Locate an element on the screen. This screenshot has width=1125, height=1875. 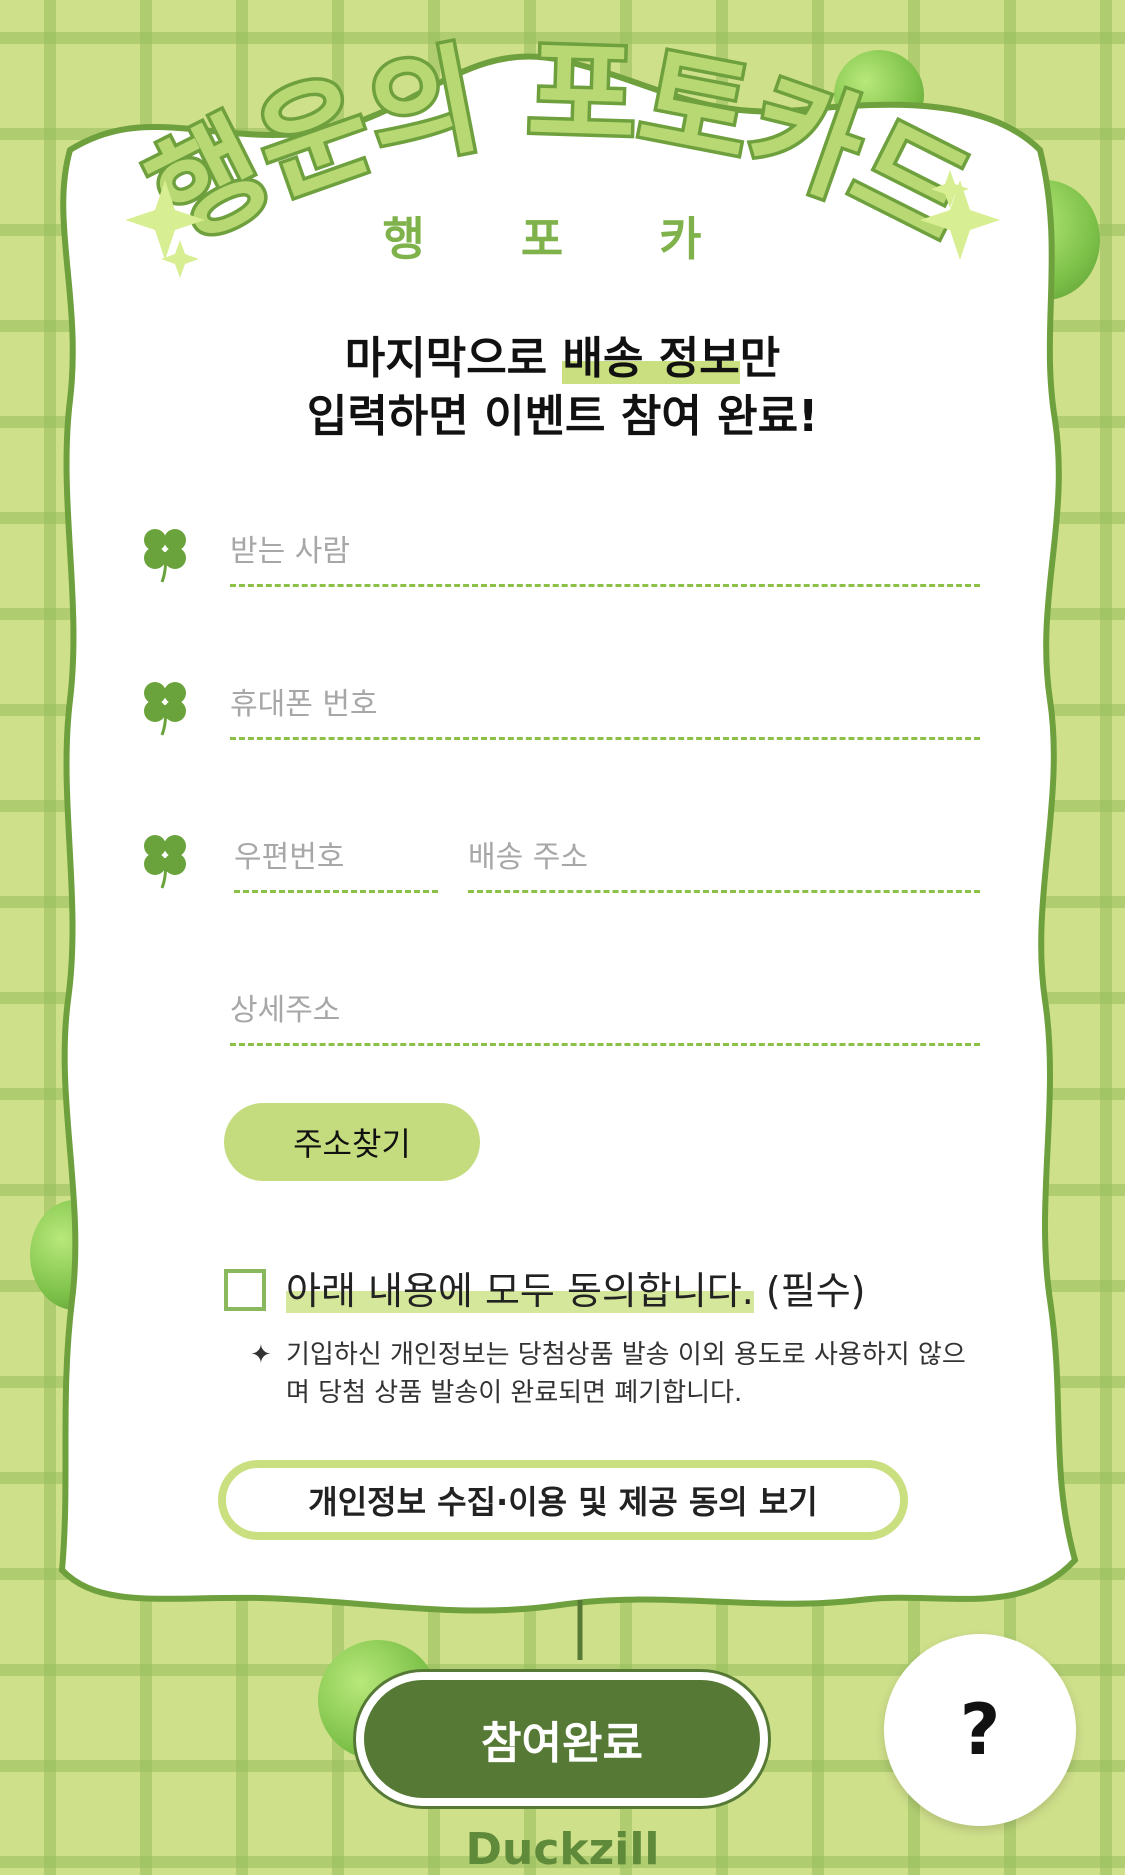
recipient-row is located at coordinates (560, 555).